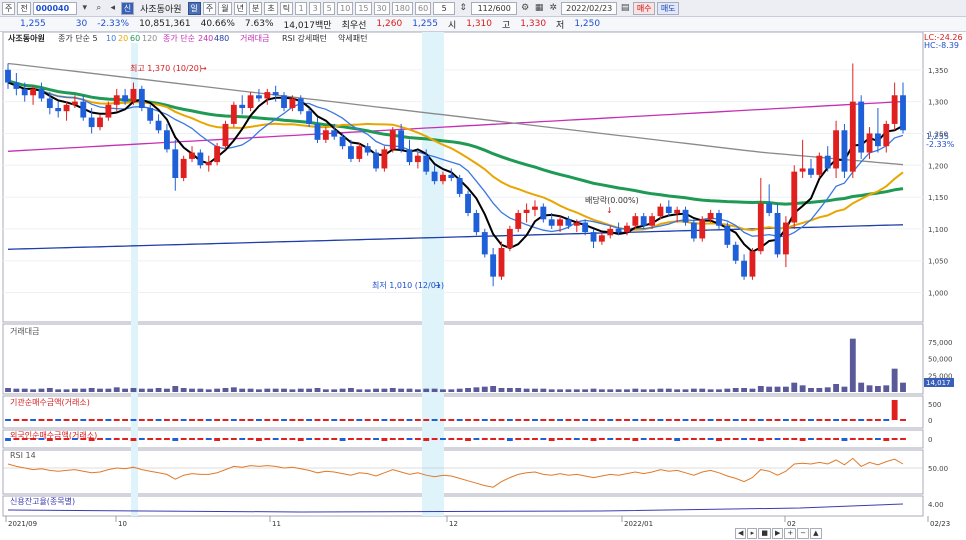 This screenshot has height=540, width=966. Describe the element at coordinates (24, 8) in the screenshot. I see `jeon-button: 전` at that location.